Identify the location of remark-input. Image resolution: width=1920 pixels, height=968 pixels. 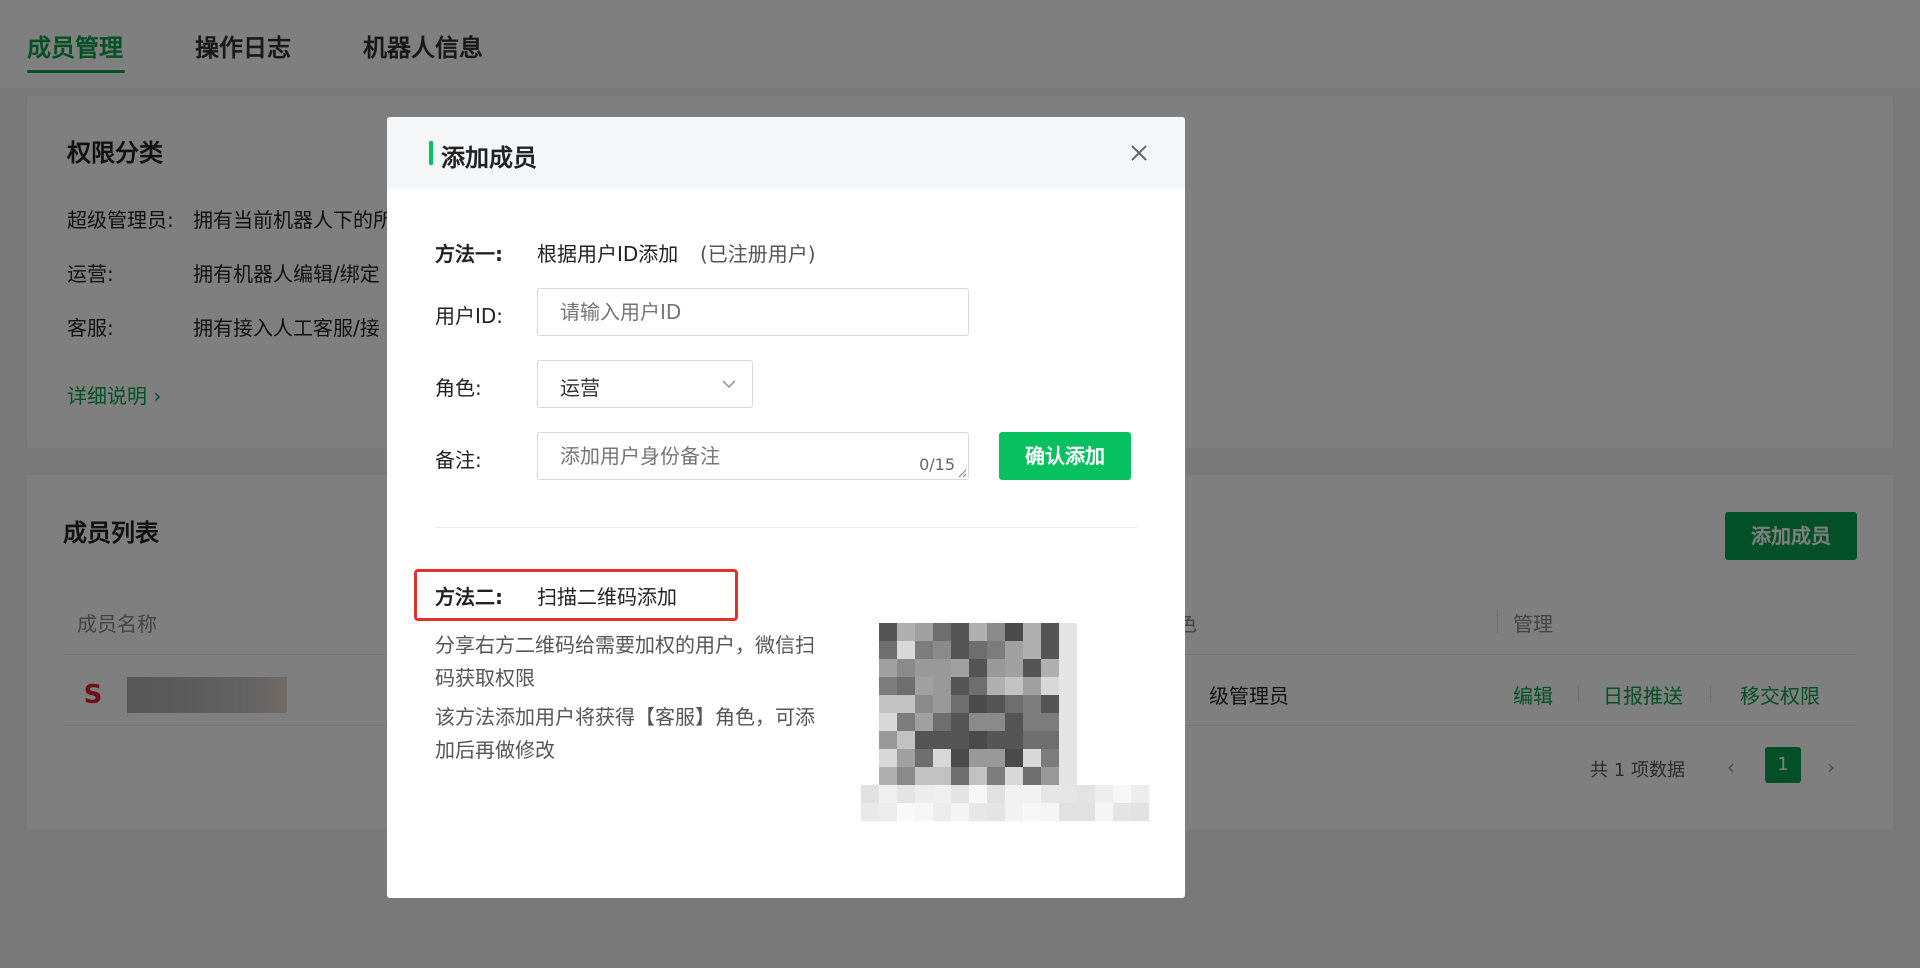
(753, 456).